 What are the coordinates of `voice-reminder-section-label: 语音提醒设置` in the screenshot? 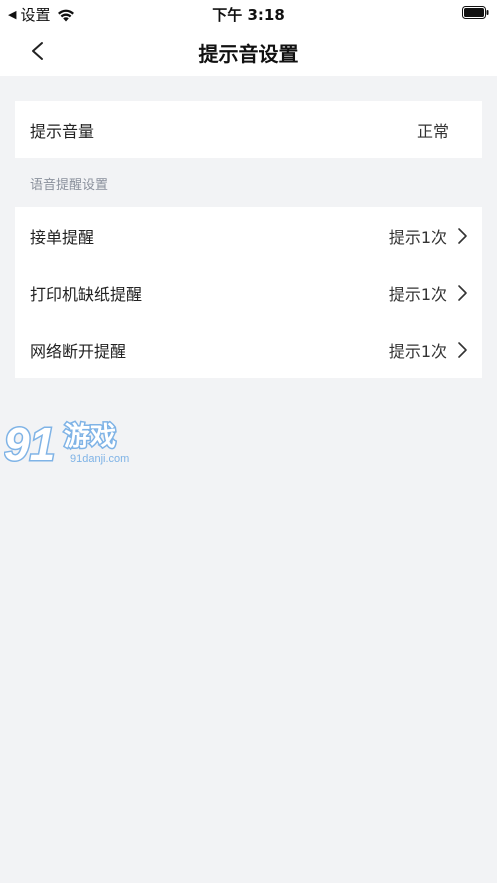 It's located at (69, 185).